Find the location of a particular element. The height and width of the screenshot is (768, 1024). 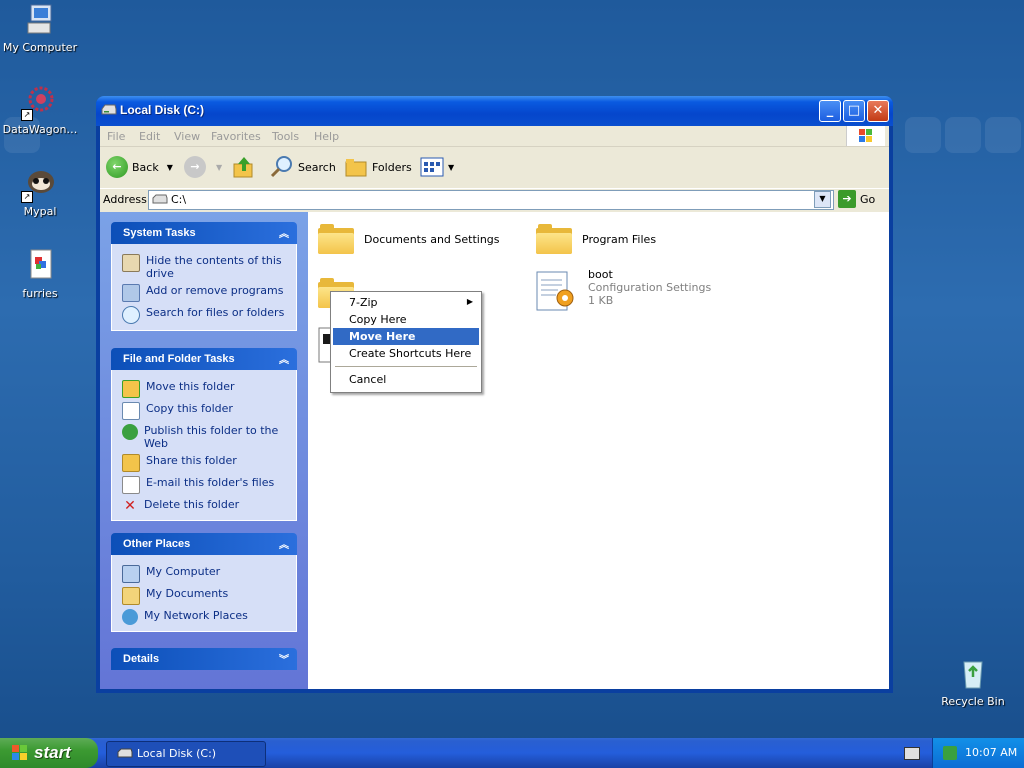

go-label: Go is located at coordinates (868, 199).